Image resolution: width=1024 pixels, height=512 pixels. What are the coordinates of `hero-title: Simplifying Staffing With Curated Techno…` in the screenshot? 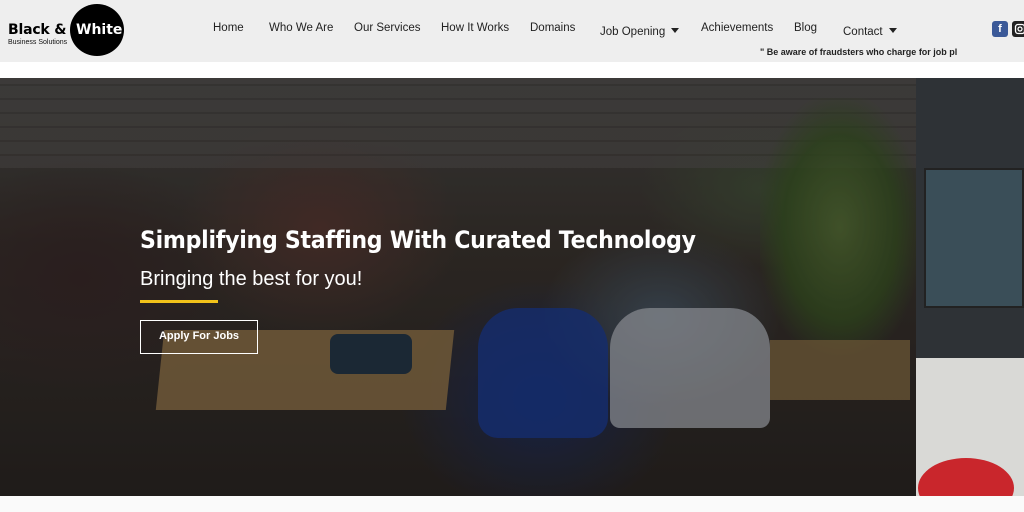 It's located at (418, 240).